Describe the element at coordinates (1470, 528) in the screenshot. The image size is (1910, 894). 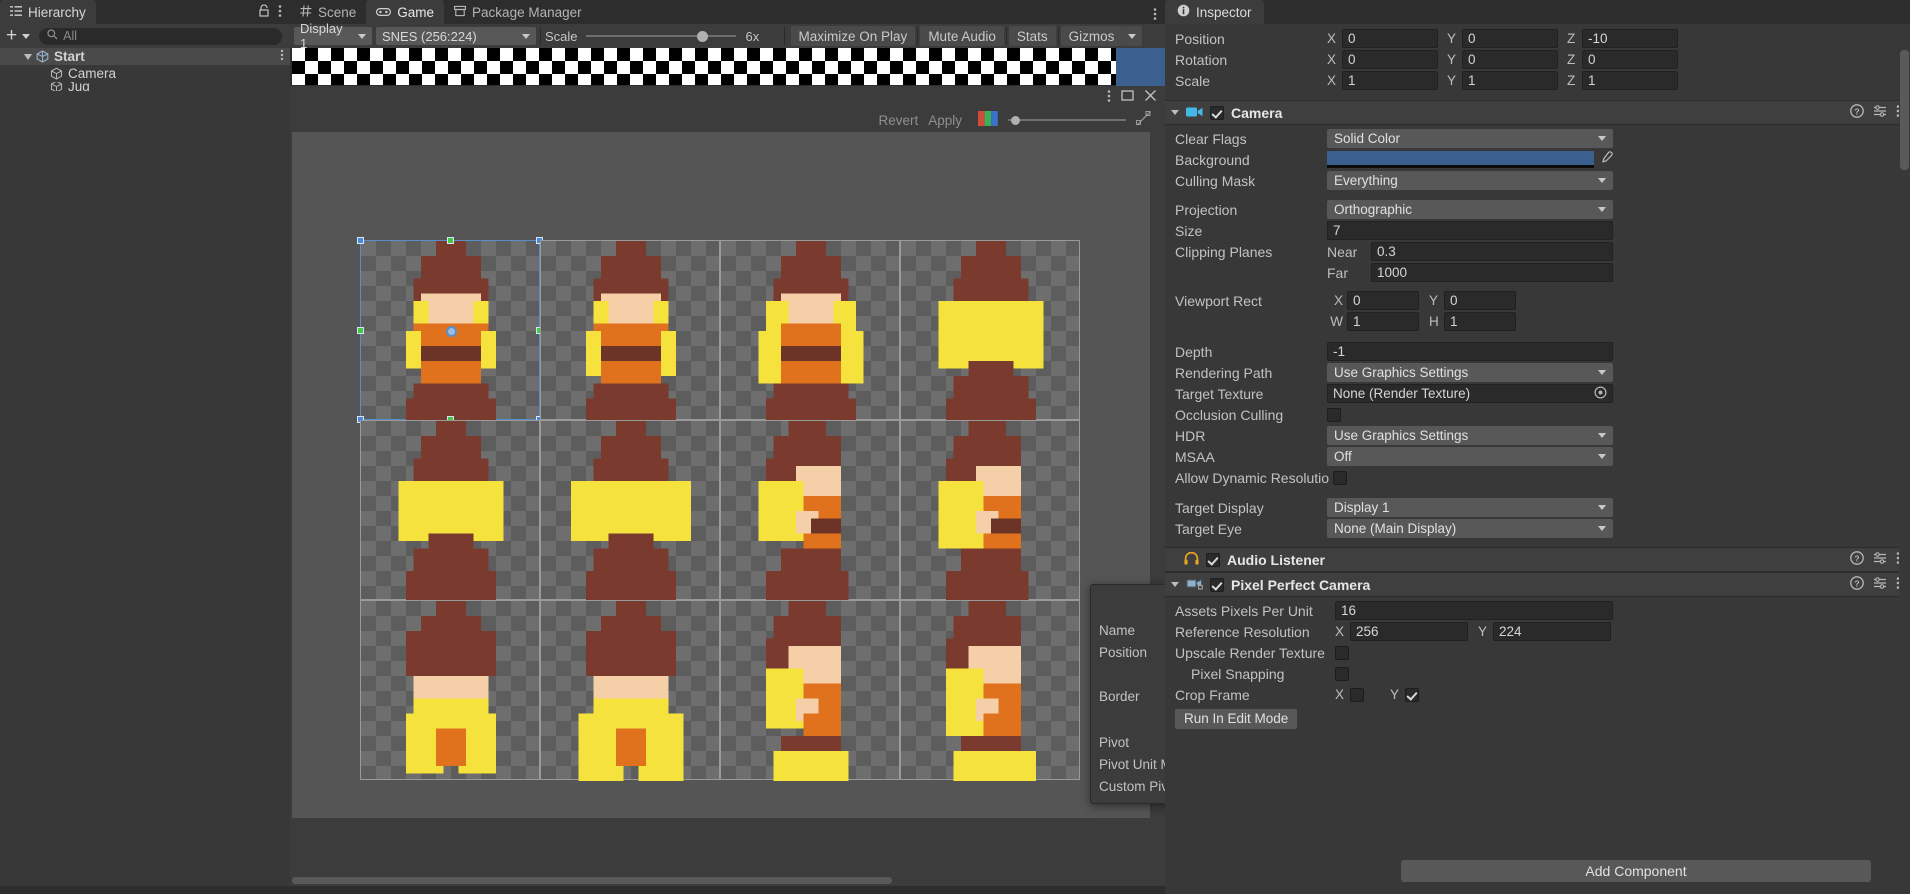
I see `target-eye-dropdown: None (Main Display)` at that location.